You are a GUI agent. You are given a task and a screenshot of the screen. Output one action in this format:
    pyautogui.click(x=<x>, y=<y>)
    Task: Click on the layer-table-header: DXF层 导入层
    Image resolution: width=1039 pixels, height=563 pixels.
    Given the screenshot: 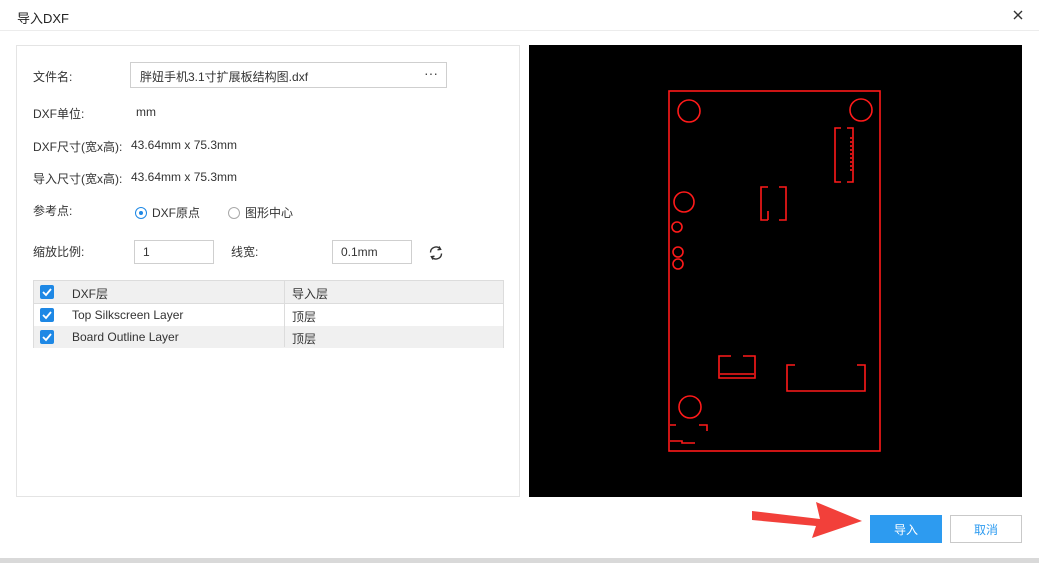 What is the action you would take?
    pyautogui.click(x=268, y=292)
    